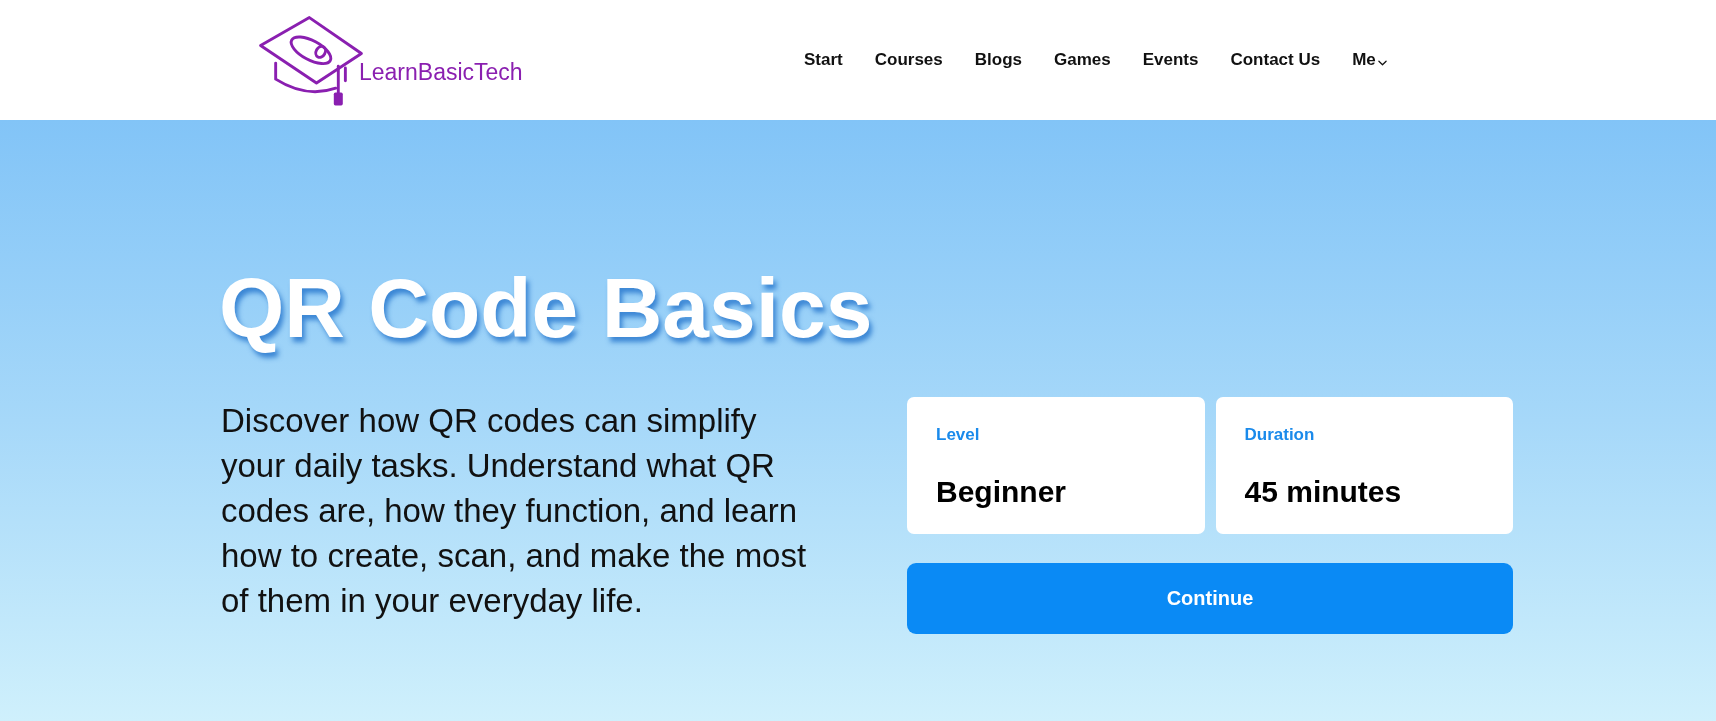 The image size is (1716, 721). I want to click on info-value: Beginner, so click(1001, 492).